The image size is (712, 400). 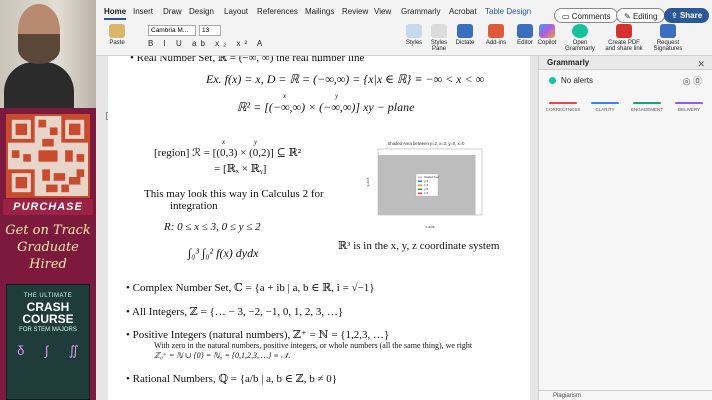 What do you see at coordinates (212, 227) in the screenshot?
I see `bounds-line: R: 0 ≤ x ≤ 3, 0 ≤ y ≤ 2` at bounding box center [212, 227].